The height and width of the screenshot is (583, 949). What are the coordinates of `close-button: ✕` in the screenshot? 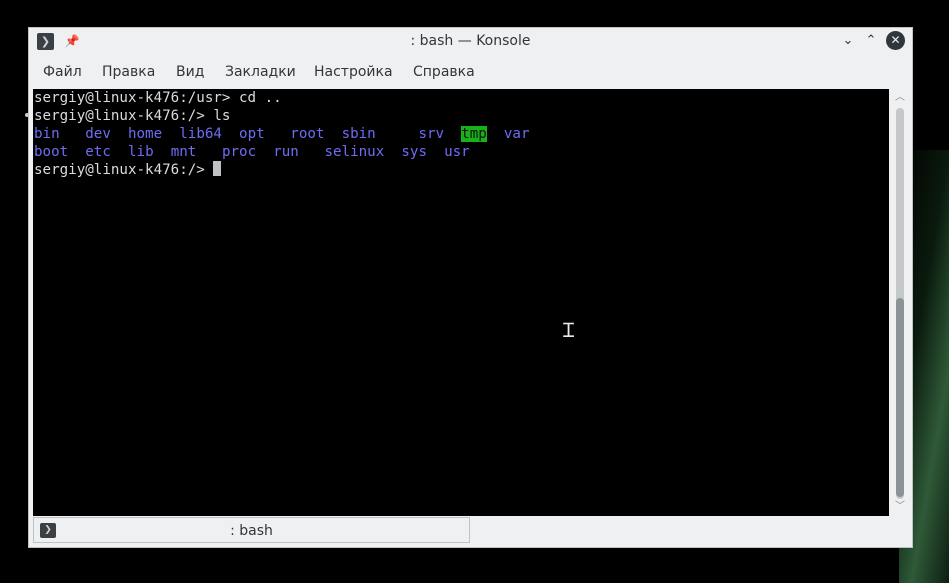 It's located at (895, 40).